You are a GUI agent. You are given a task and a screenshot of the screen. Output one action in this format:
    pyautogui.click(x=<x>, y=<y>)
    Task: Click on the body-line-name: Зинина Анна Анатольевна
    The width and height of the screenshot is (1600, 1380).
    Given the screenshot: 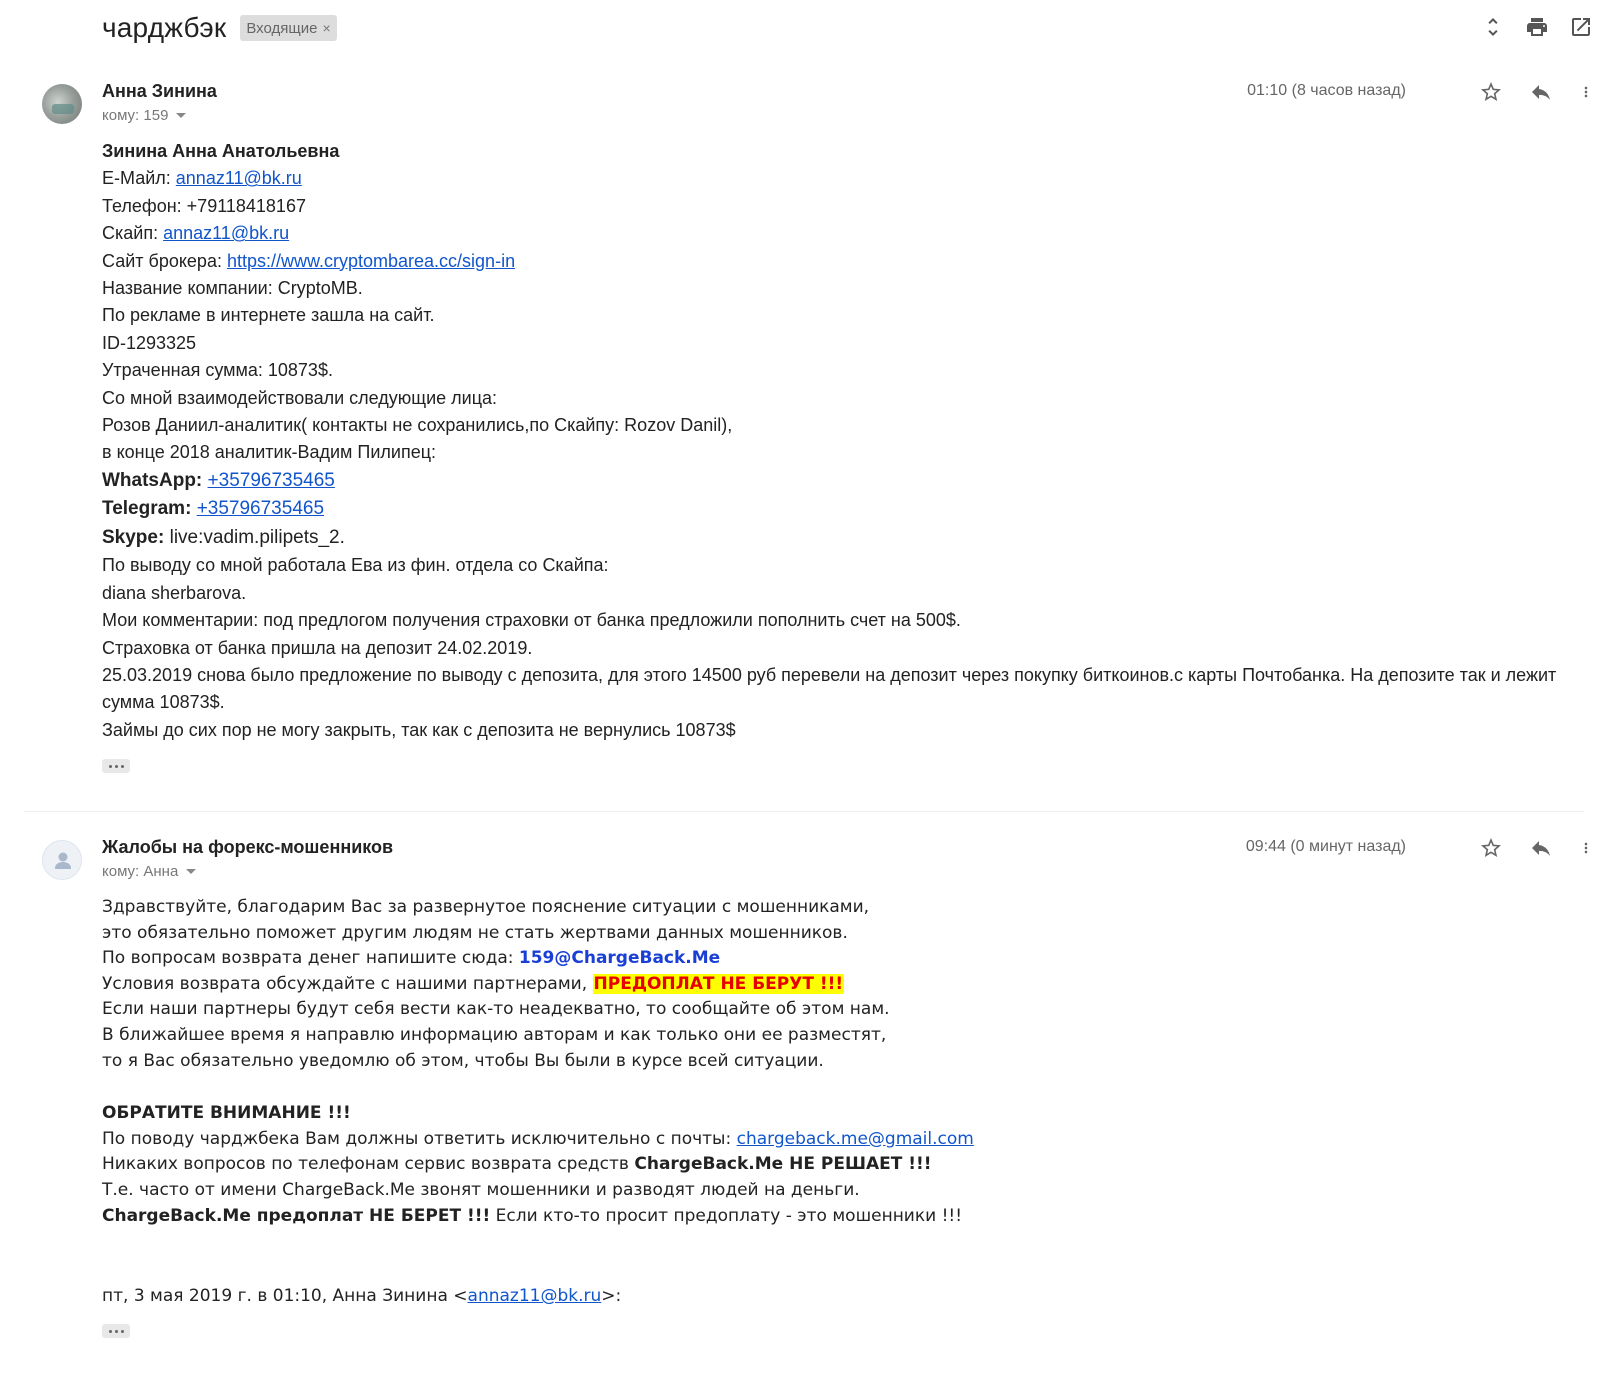 What is the action you would take?
    pyautogui.click(x=221, y=151)
    